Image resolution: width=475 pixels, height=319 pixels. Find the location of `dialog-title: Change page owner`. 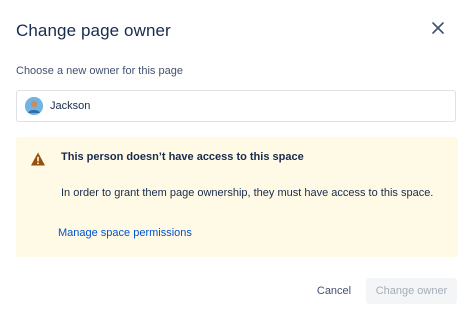

dialog-title: Change page owner is located at coordinates (93, 30).